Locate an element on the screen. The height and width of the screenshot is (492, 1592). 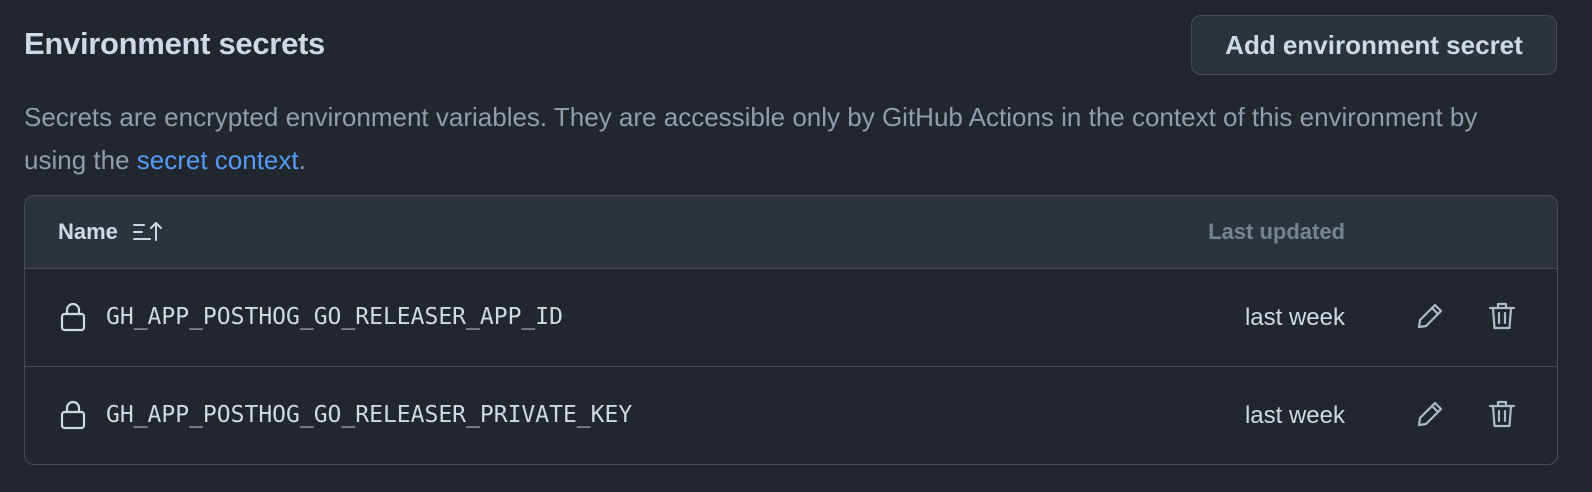
add-environment-secret-button: Add environment secret is located at coordinates (1374, 45).